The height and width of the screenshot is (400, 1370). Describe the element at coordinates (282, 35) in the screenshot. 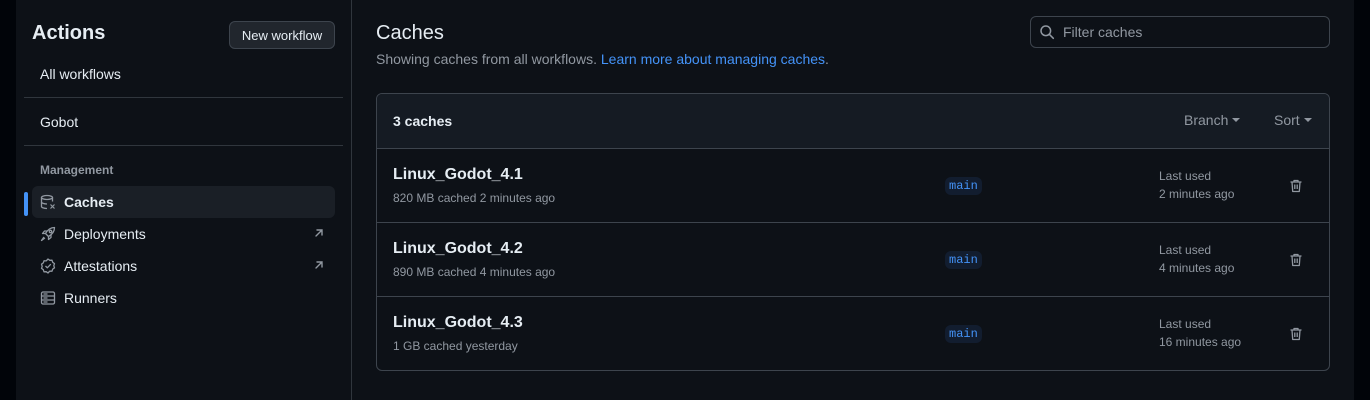

I see `new-workflow-button: New workflow` at that location.